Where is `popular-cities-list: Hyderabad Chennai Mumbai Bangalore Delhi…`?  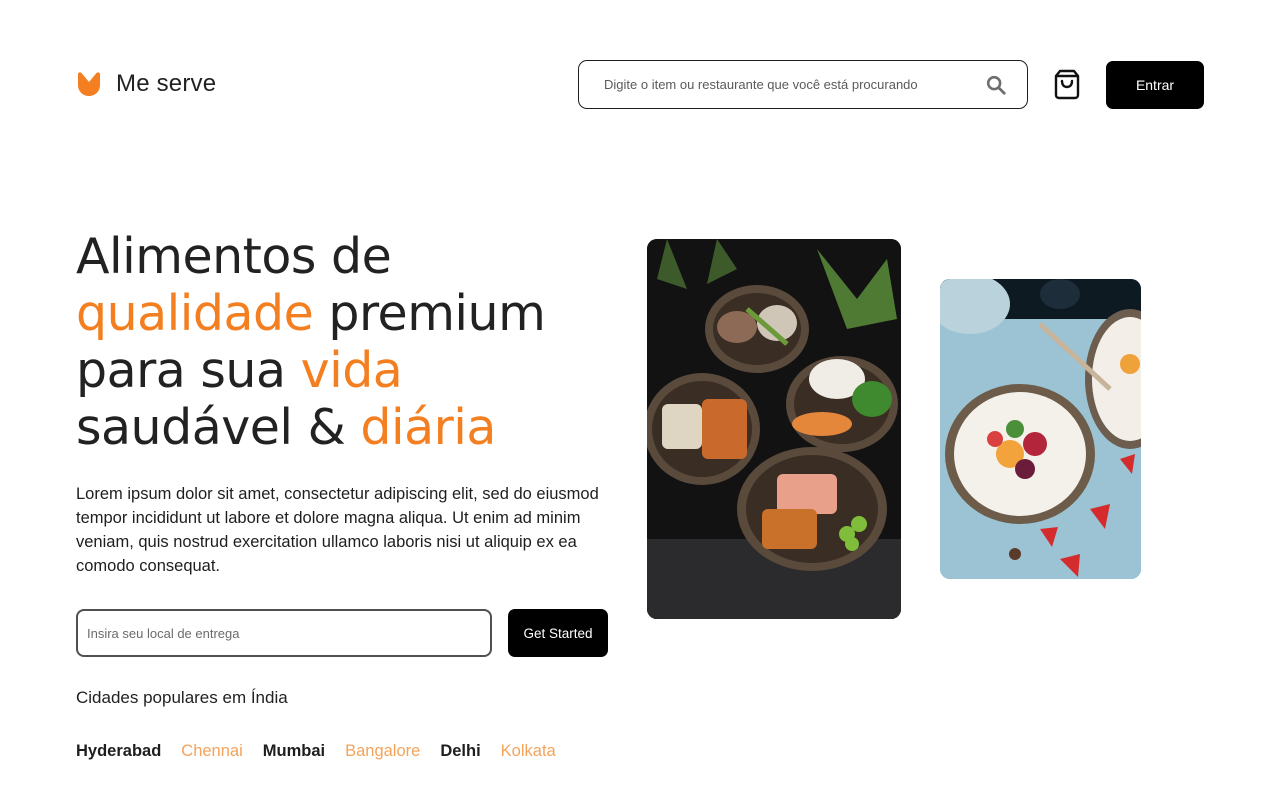 popular-cities-list: Hyderabad Chennai Mumbai Bangalore Delhi… is located at coordinates (316, 751).